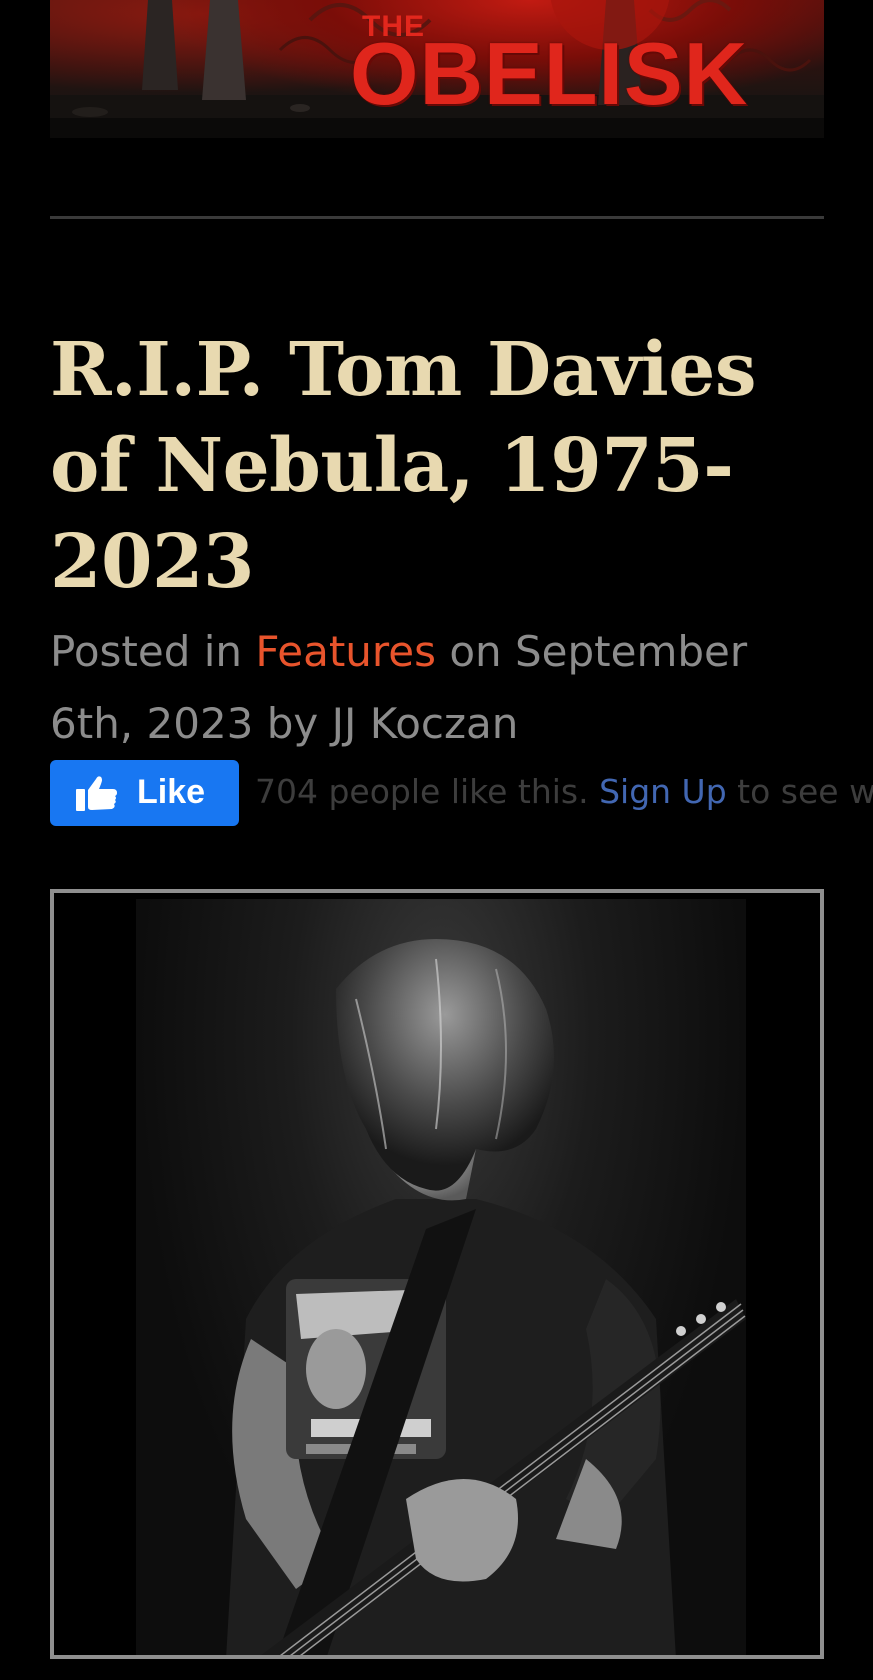  I want to click on facebook-signup-link: Sign Up, so click(663, 791).